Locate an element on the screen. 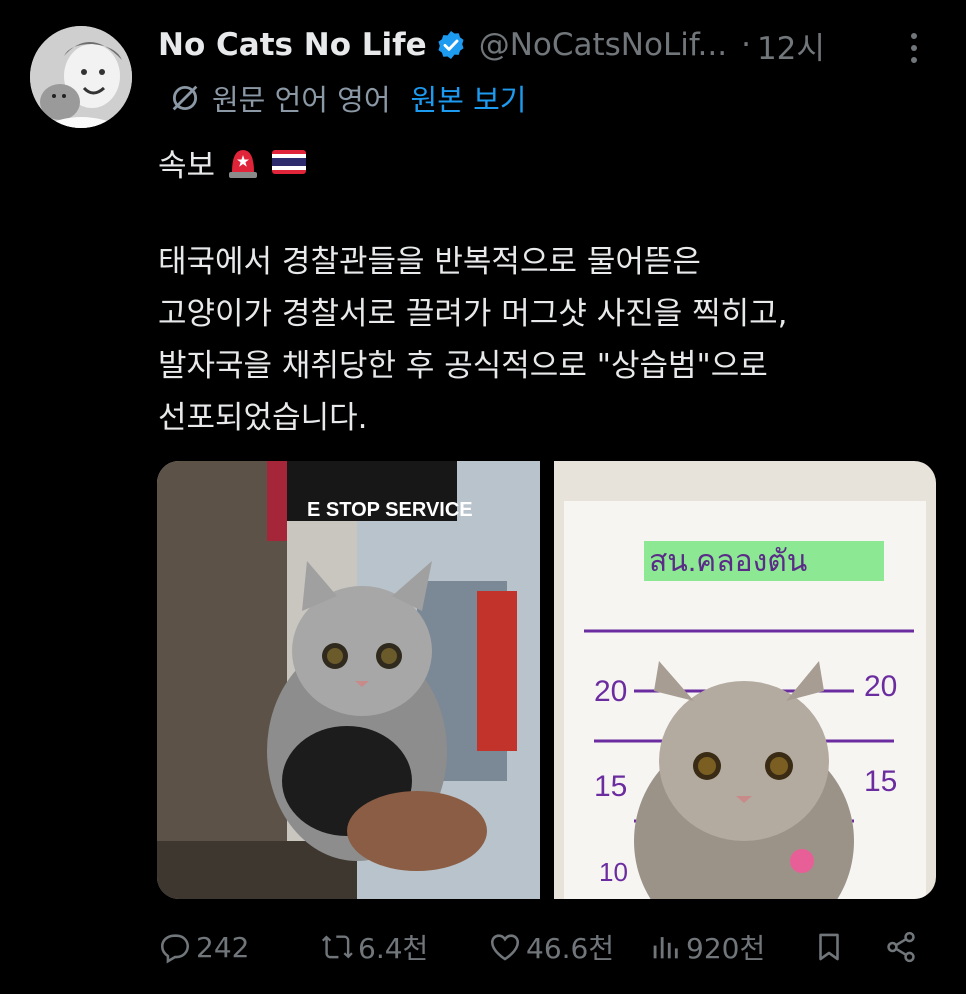  right-sign-text: สน.คลองตัน is located at coordinates (728, 561).